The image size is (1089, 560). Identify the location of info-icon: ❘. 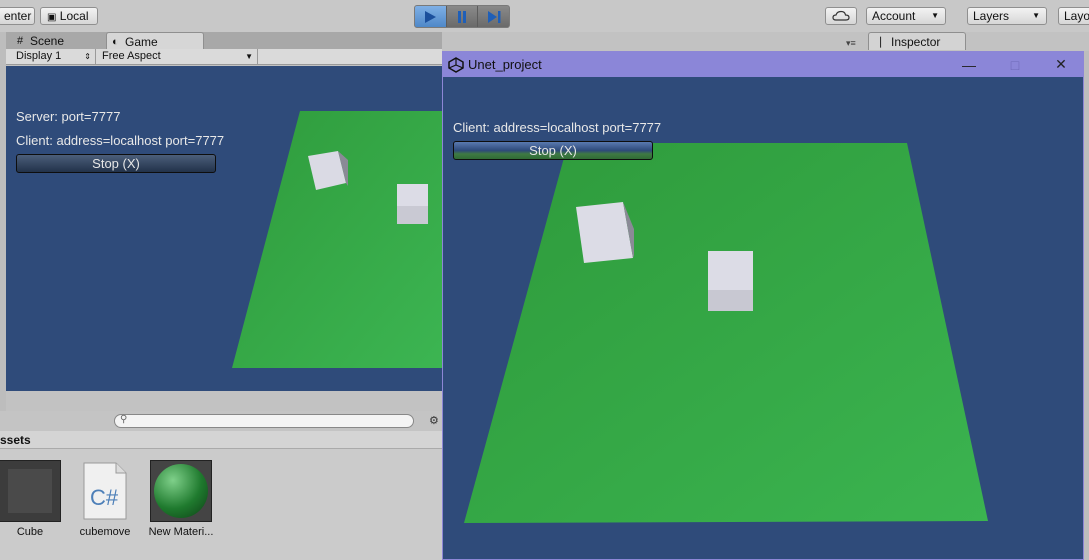
(881, 42).